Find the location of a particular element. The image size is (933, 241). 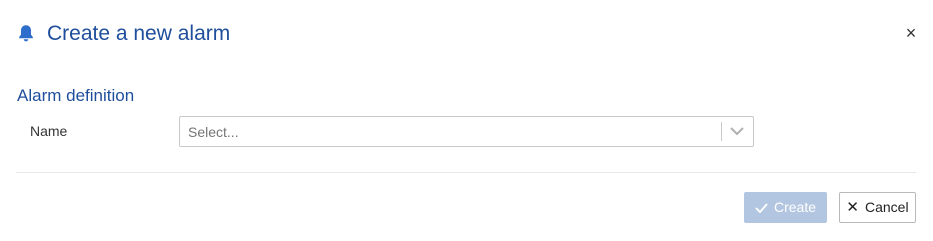

footer-divider is located at coordinates (466, 172).